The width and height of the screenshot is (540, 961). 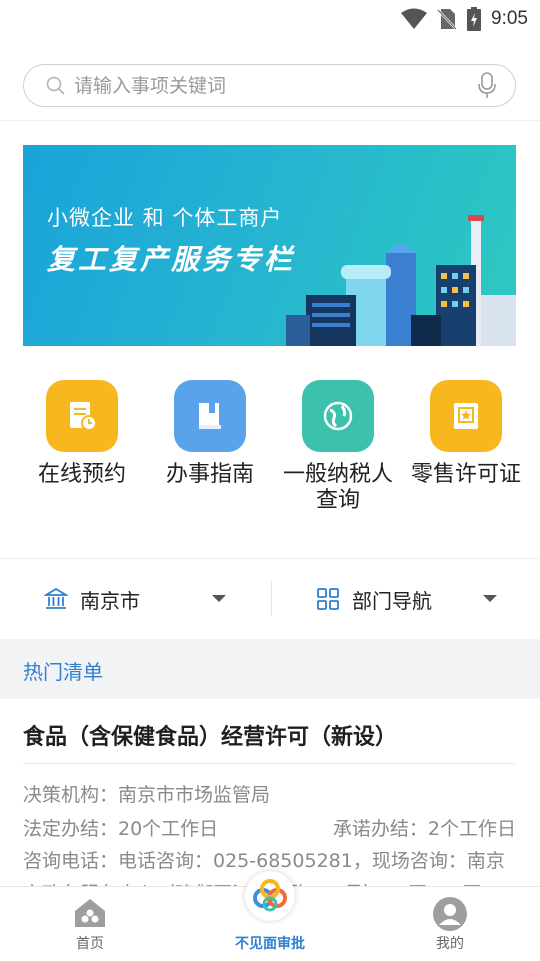 What do you see at coordinates (110, 600) in the screenshot?
I see `city-label: 南京市` at bounding box center [110, 600].